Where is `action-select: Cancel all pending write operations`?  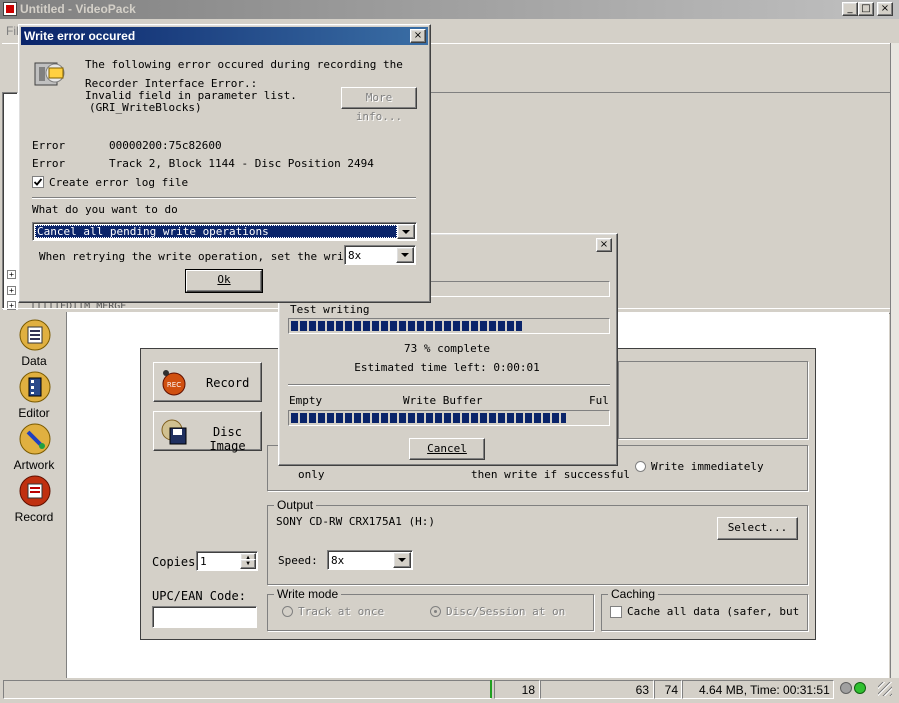
action-select: Cancel all pending write operations is located at coordinates (224, 231).